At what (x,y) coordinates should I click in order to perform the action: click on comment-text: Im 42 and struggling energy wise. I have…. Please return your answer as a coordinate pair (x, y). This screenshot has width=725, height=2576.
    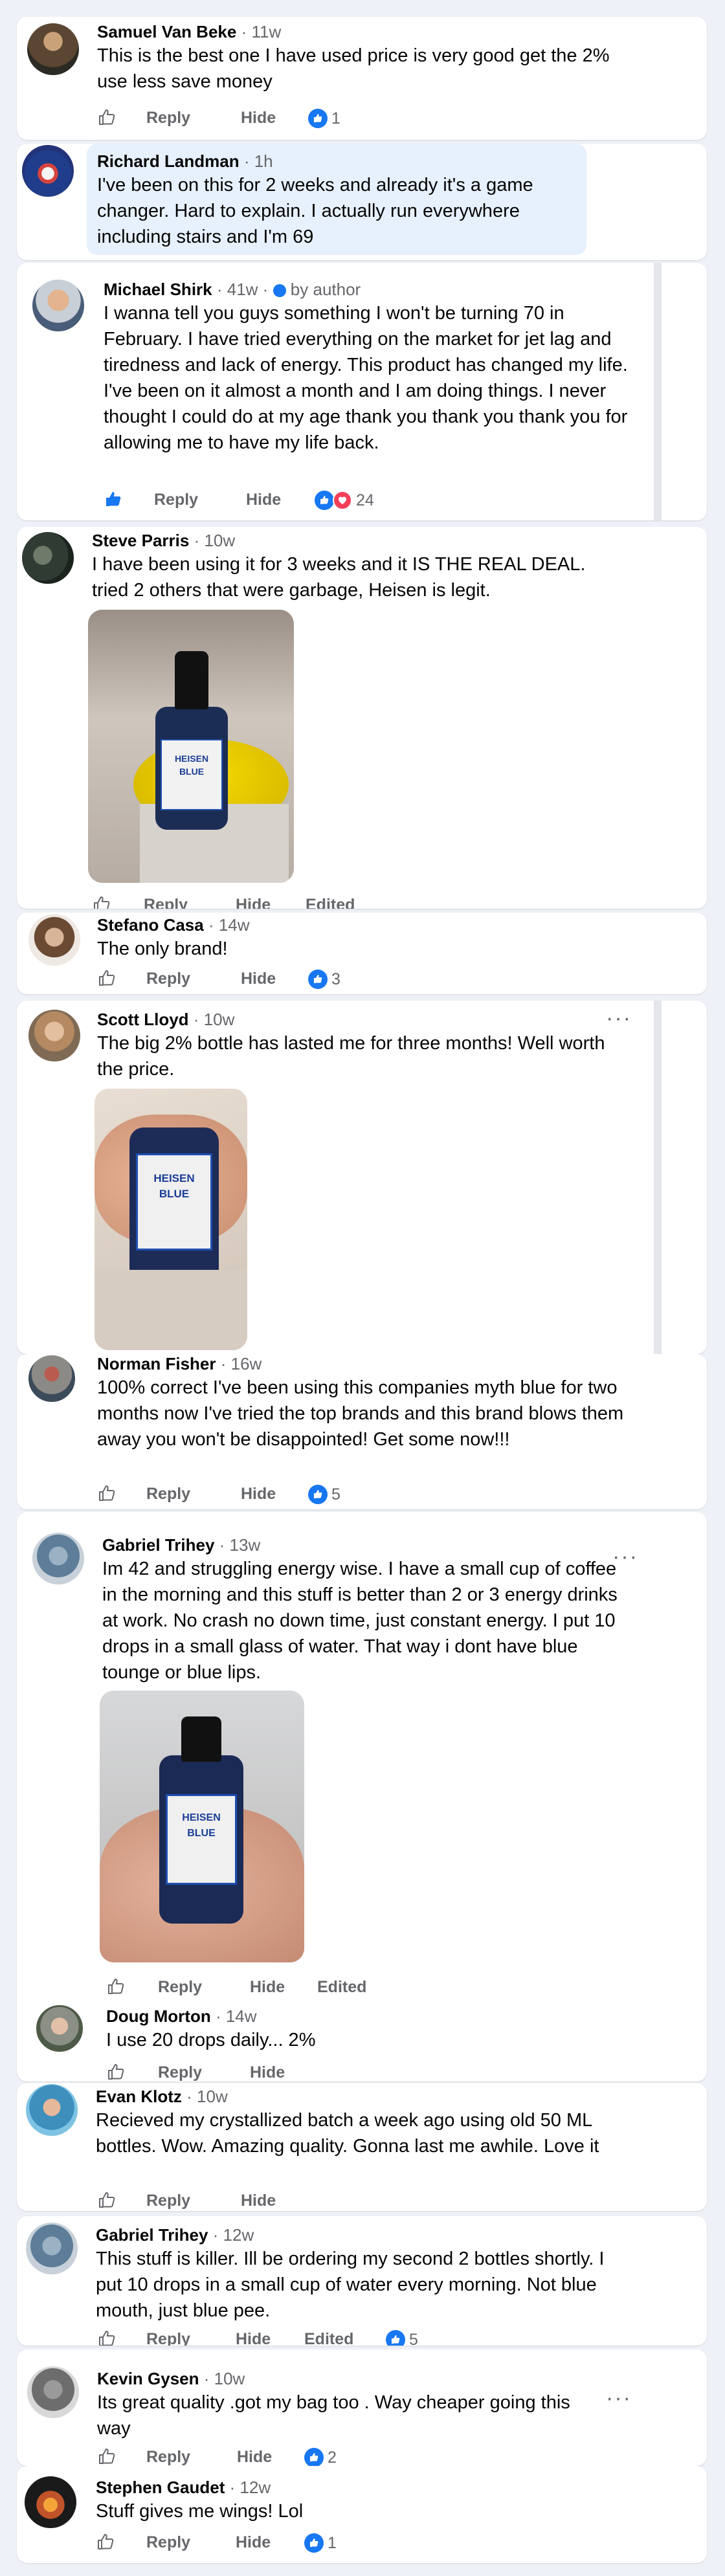
    Looking at the image, I should click on (360, 1621).